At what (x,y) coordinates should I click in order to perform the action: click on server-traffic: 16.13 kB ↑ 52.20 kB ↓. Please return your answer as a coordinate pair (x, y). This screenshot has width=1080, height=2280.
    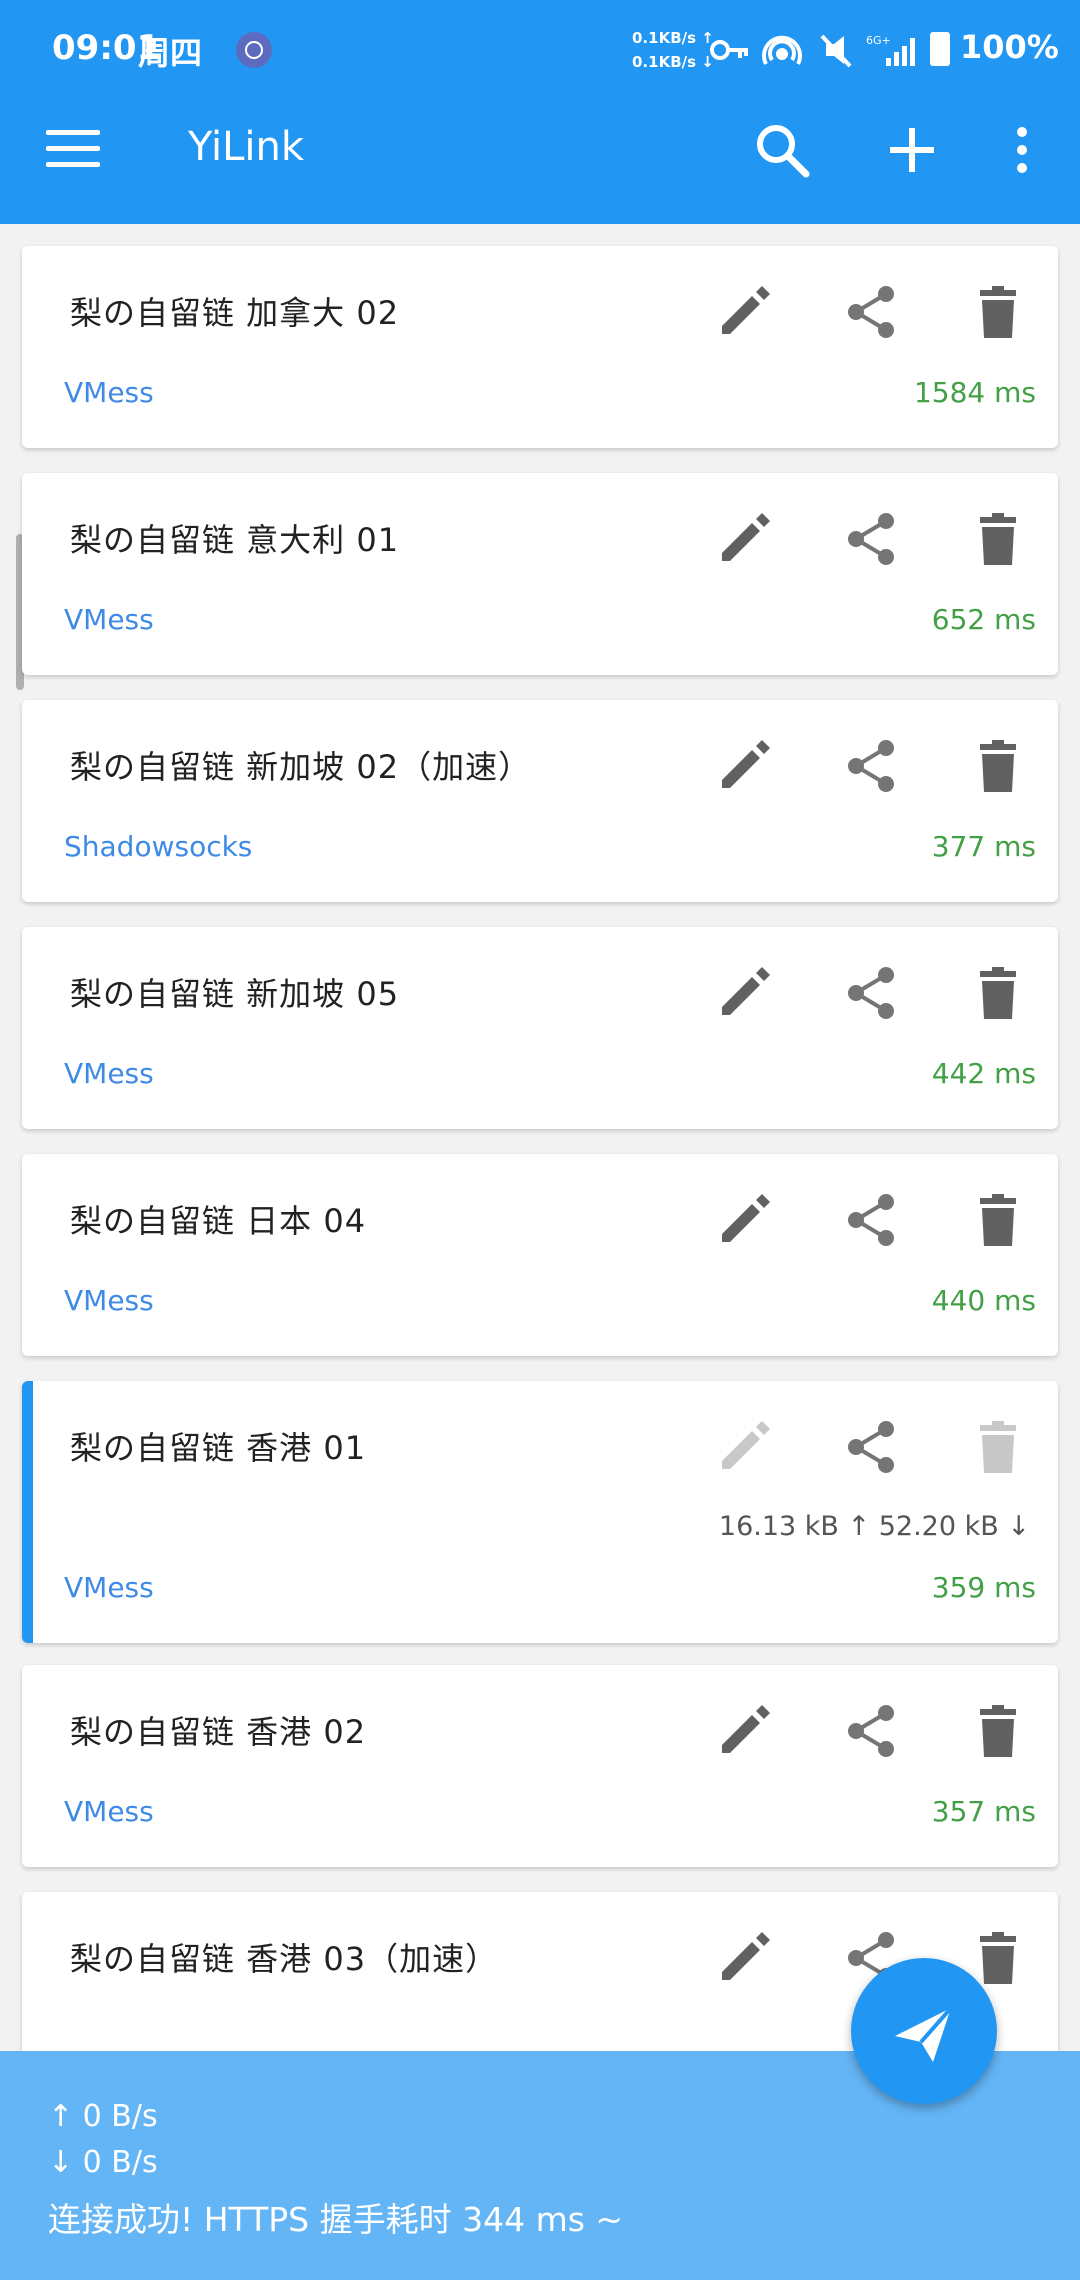
    Looking at the image, I should click on (874, 1526).